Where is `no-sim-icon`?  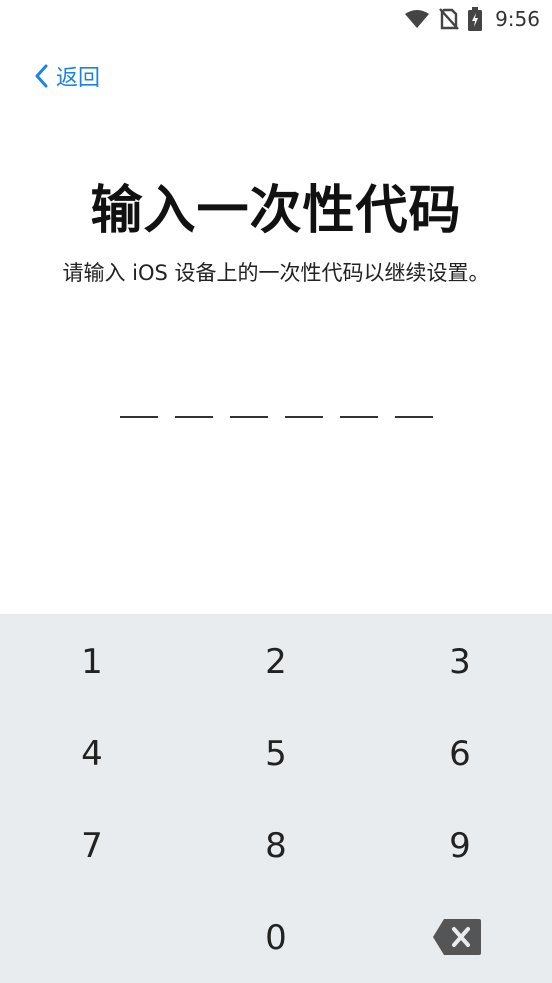
no-sim-icon is located at coordinates (449, 19).